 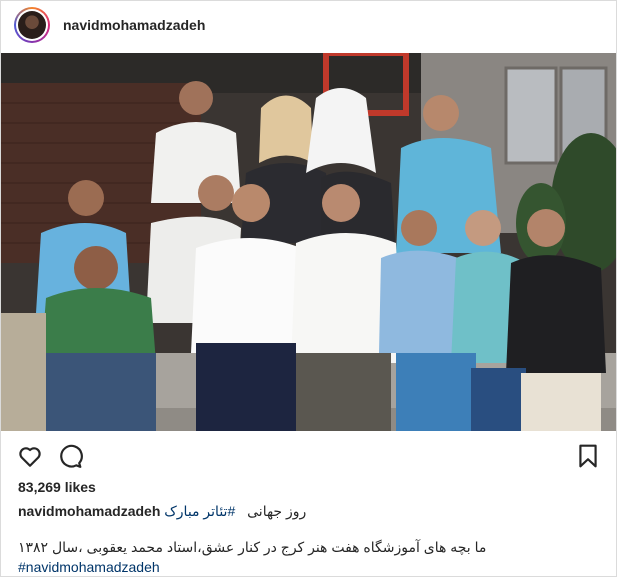 I want to click on action-bar, so click(x=308, y=457).